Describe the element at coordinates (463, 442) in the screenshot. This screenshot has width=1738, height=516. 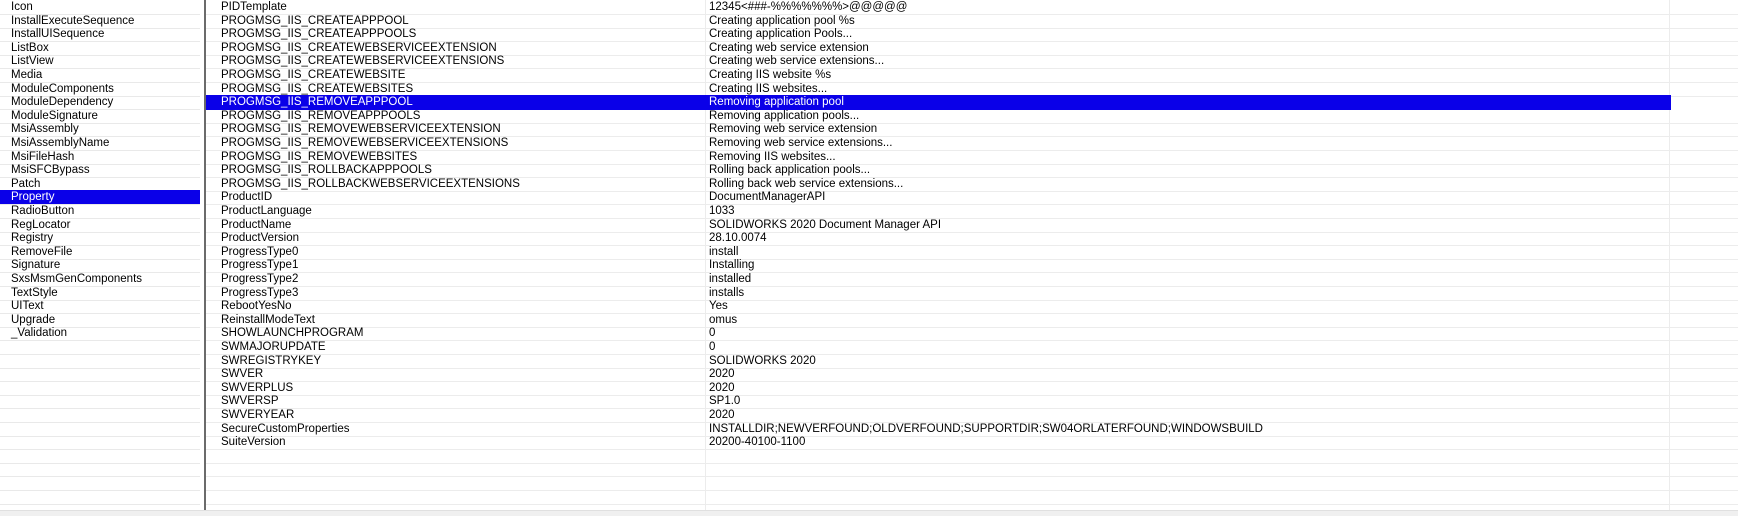
I see `property-cell: SuiteVersion` at that location.